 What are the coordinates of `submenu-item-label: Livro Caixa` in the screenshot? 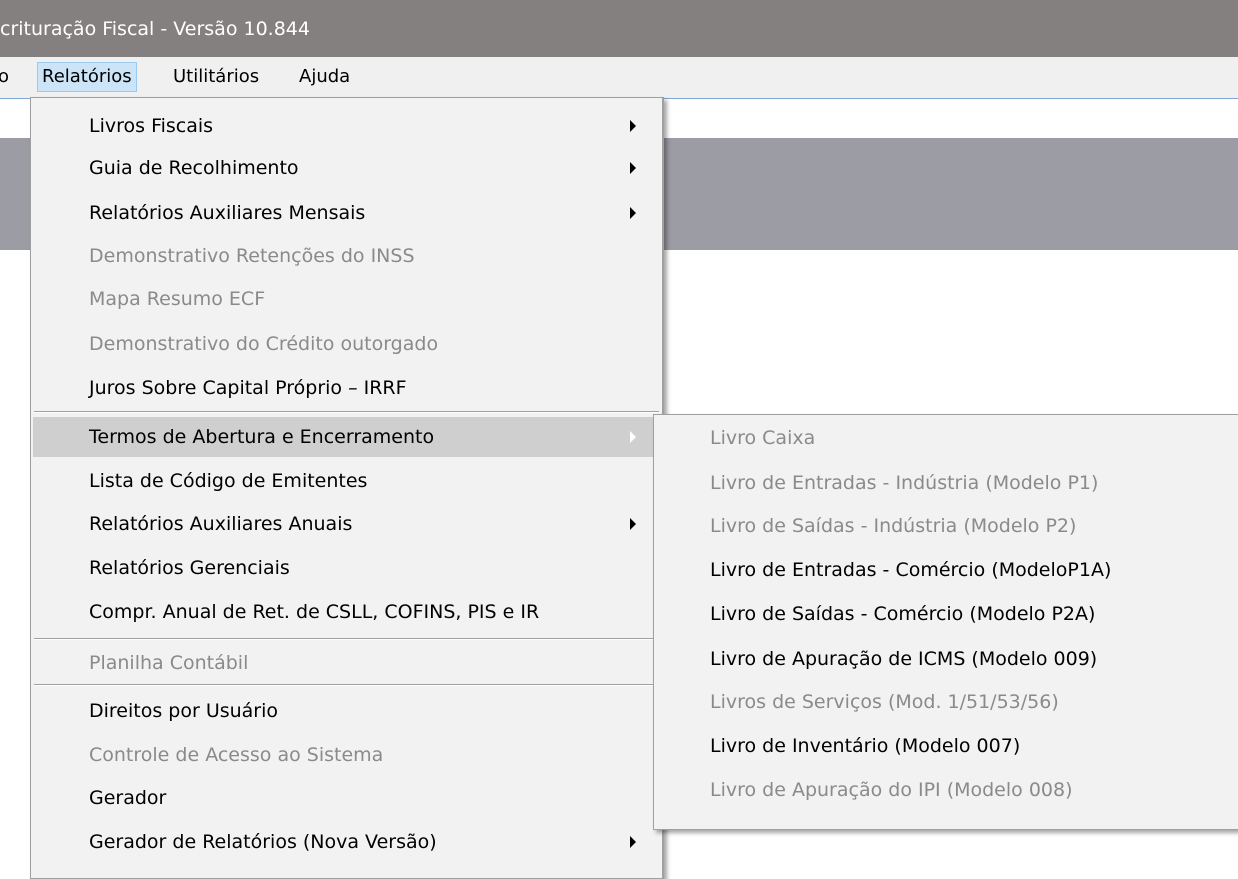 It's located at (763, 438).